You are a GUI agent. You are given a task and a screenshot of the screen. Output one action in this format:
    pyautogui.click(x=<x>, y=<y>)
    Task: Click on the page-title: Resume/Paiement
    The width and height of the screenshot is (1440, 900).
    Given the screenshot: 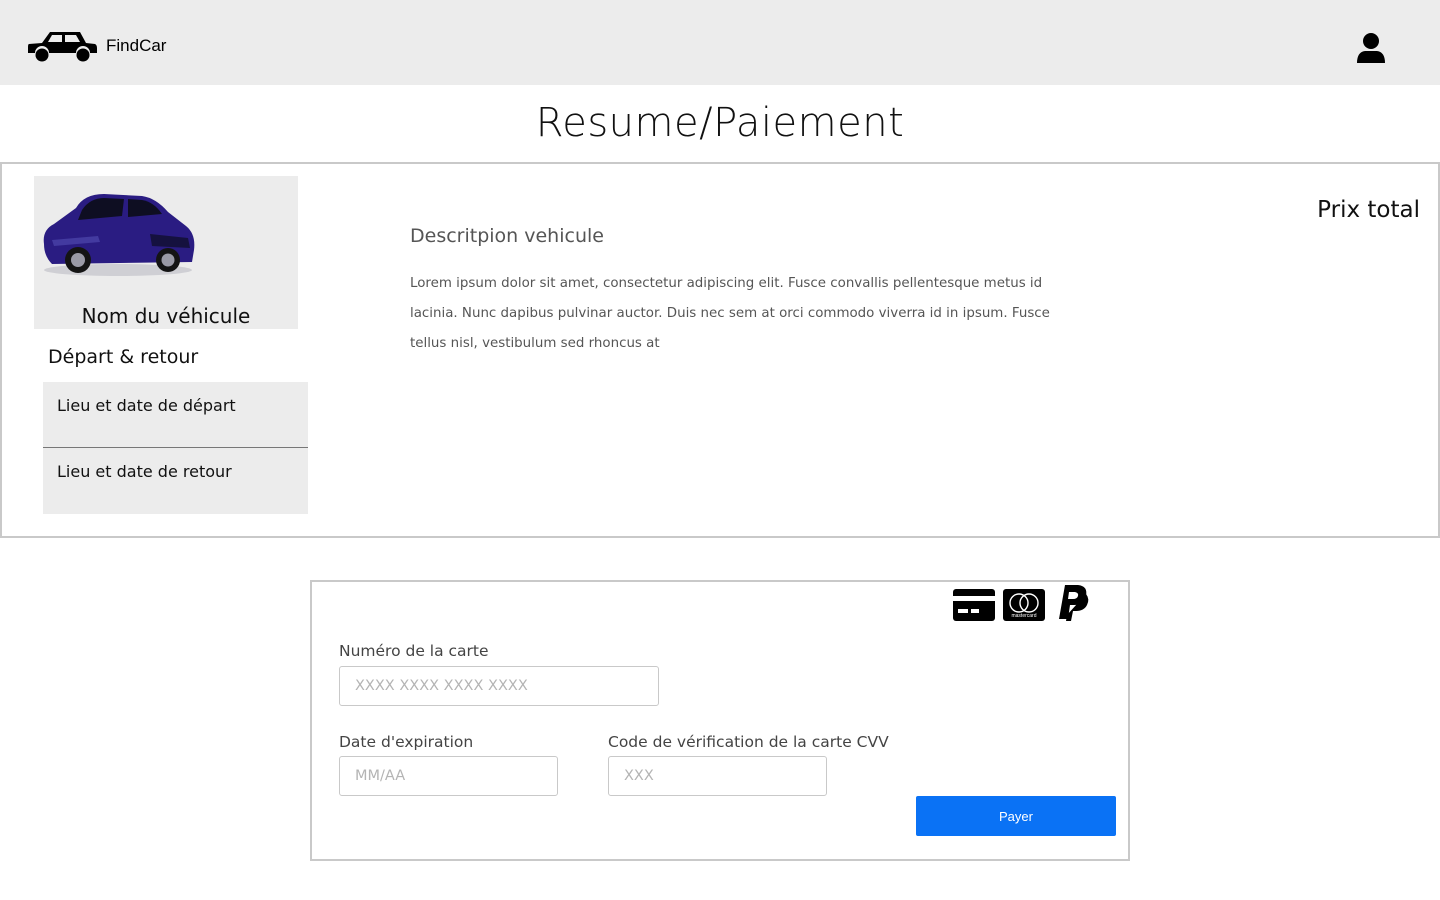 What is the action you would take?
    pyautogui.click(x=720, y=123)
    